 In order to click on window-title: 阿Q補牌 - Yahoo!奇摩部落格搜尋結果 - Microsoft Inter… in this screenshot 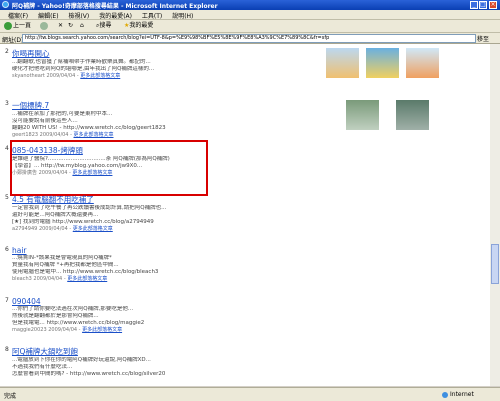, I will do `click(115, 6)`.